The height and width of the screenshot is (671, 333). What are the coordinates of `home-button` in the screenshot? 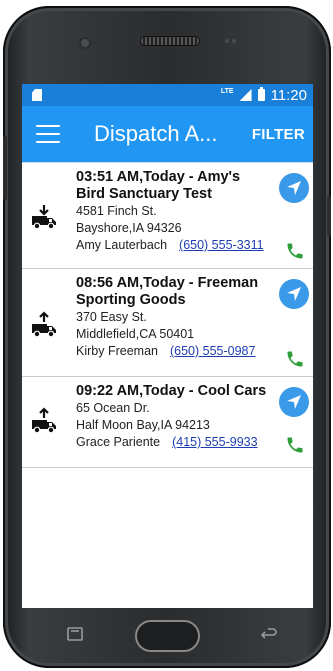 It's located at (167, 636).